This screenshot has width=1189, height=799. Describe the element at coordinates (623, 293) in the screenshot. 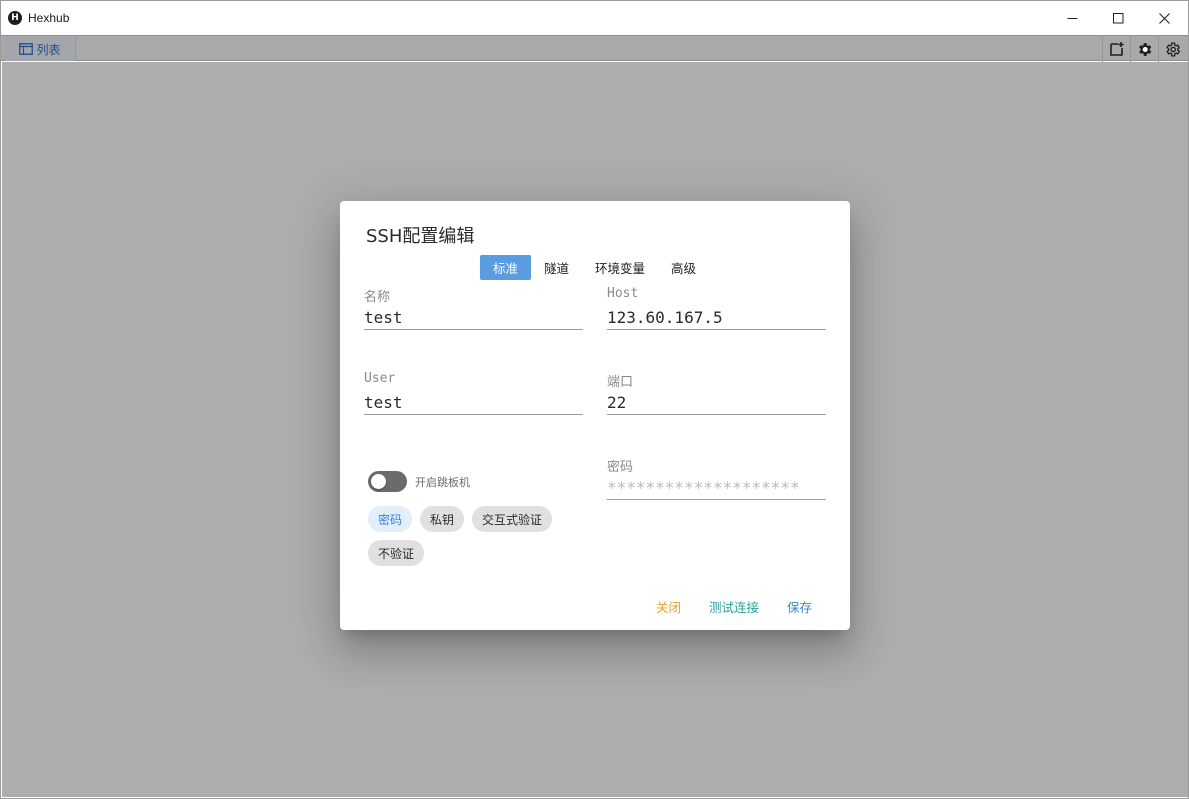

I see `host-label: Host` at that location.